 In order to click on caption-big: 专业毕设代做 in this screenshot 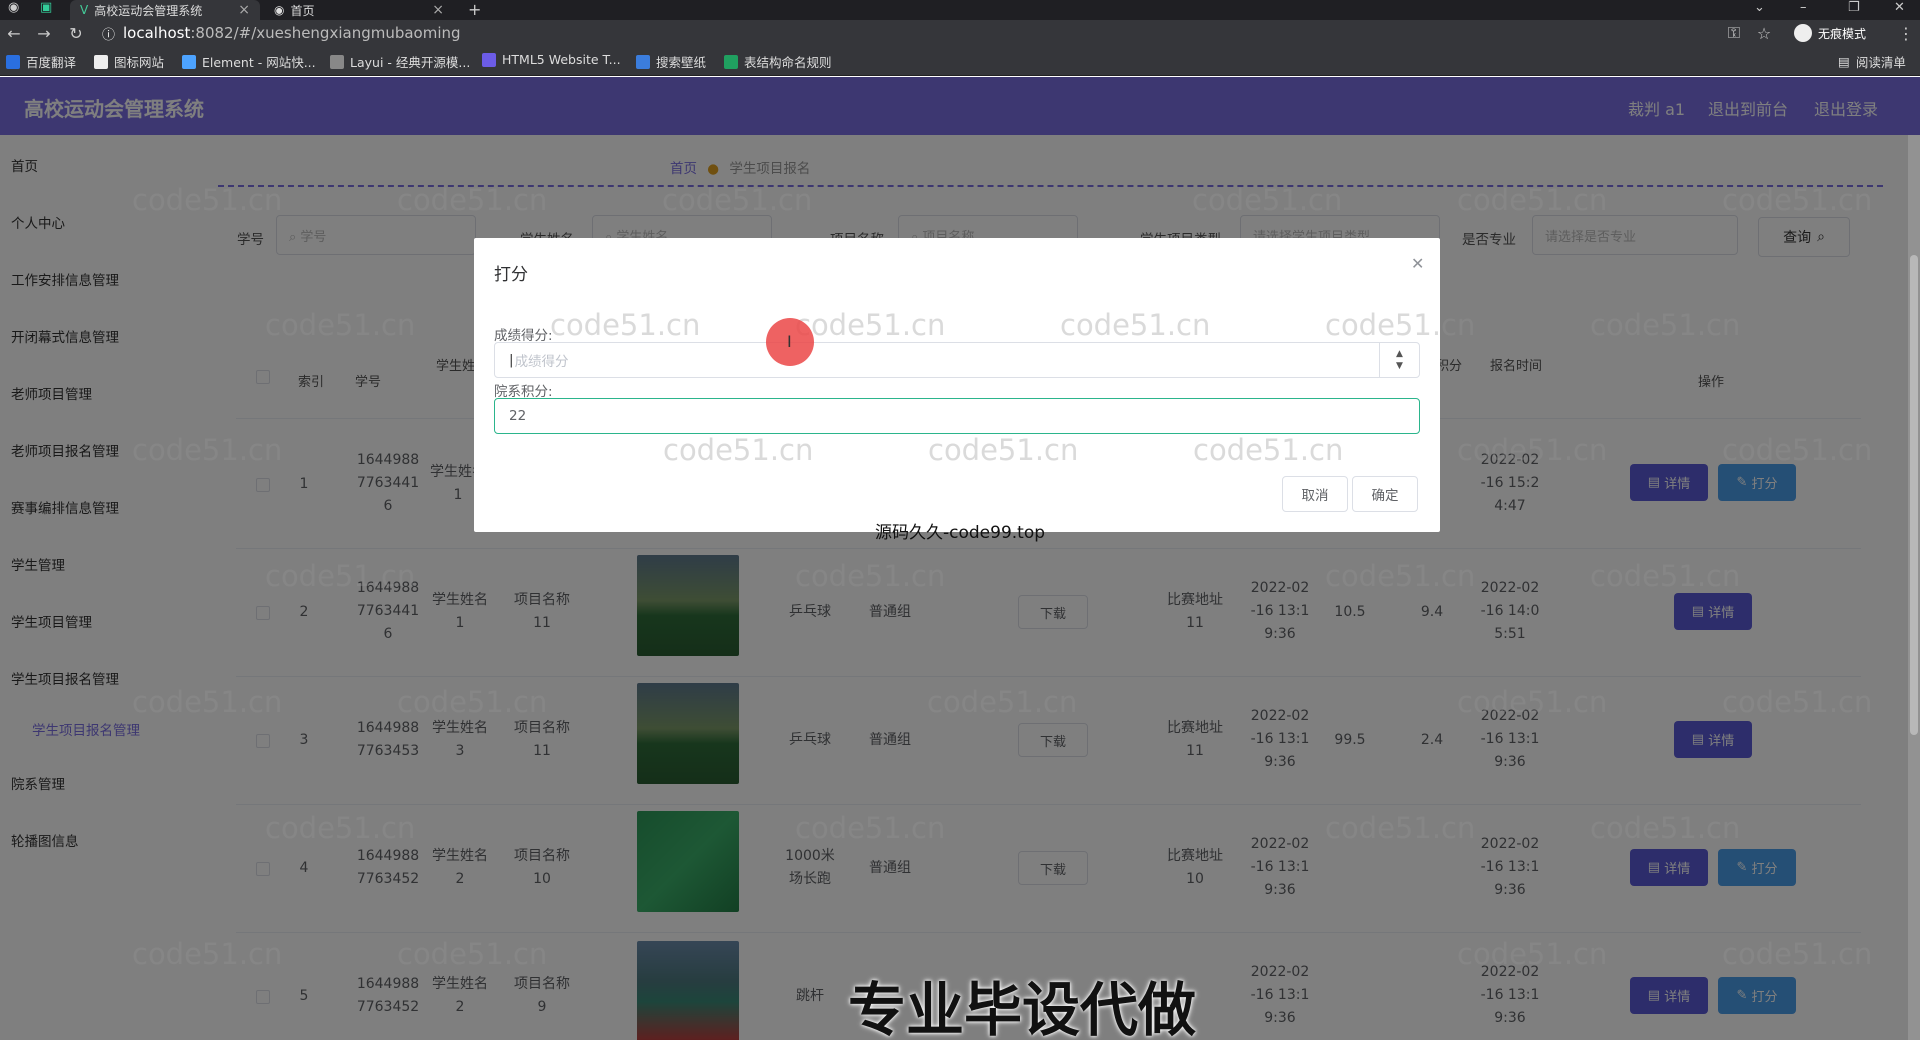, I will do `click(1022, 1008)`.